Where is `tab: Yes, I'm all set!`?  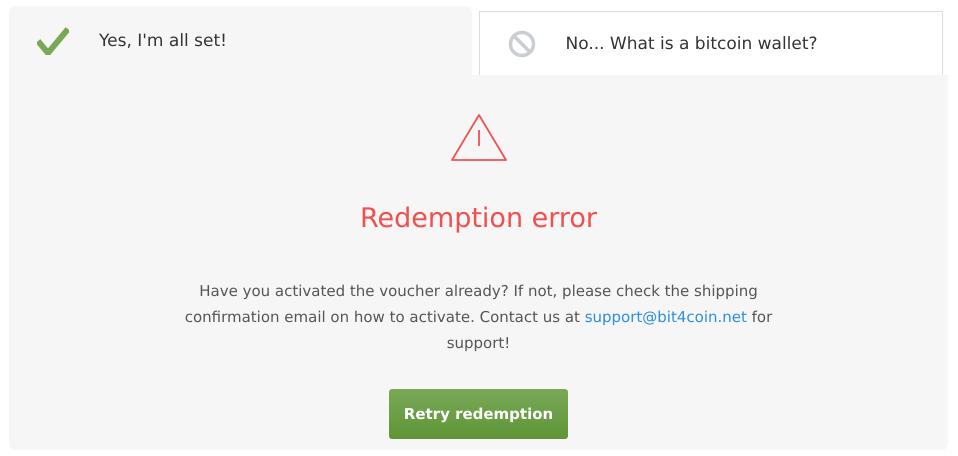 tab: Yes, I'm all set! is located at coordinates (240, 40).